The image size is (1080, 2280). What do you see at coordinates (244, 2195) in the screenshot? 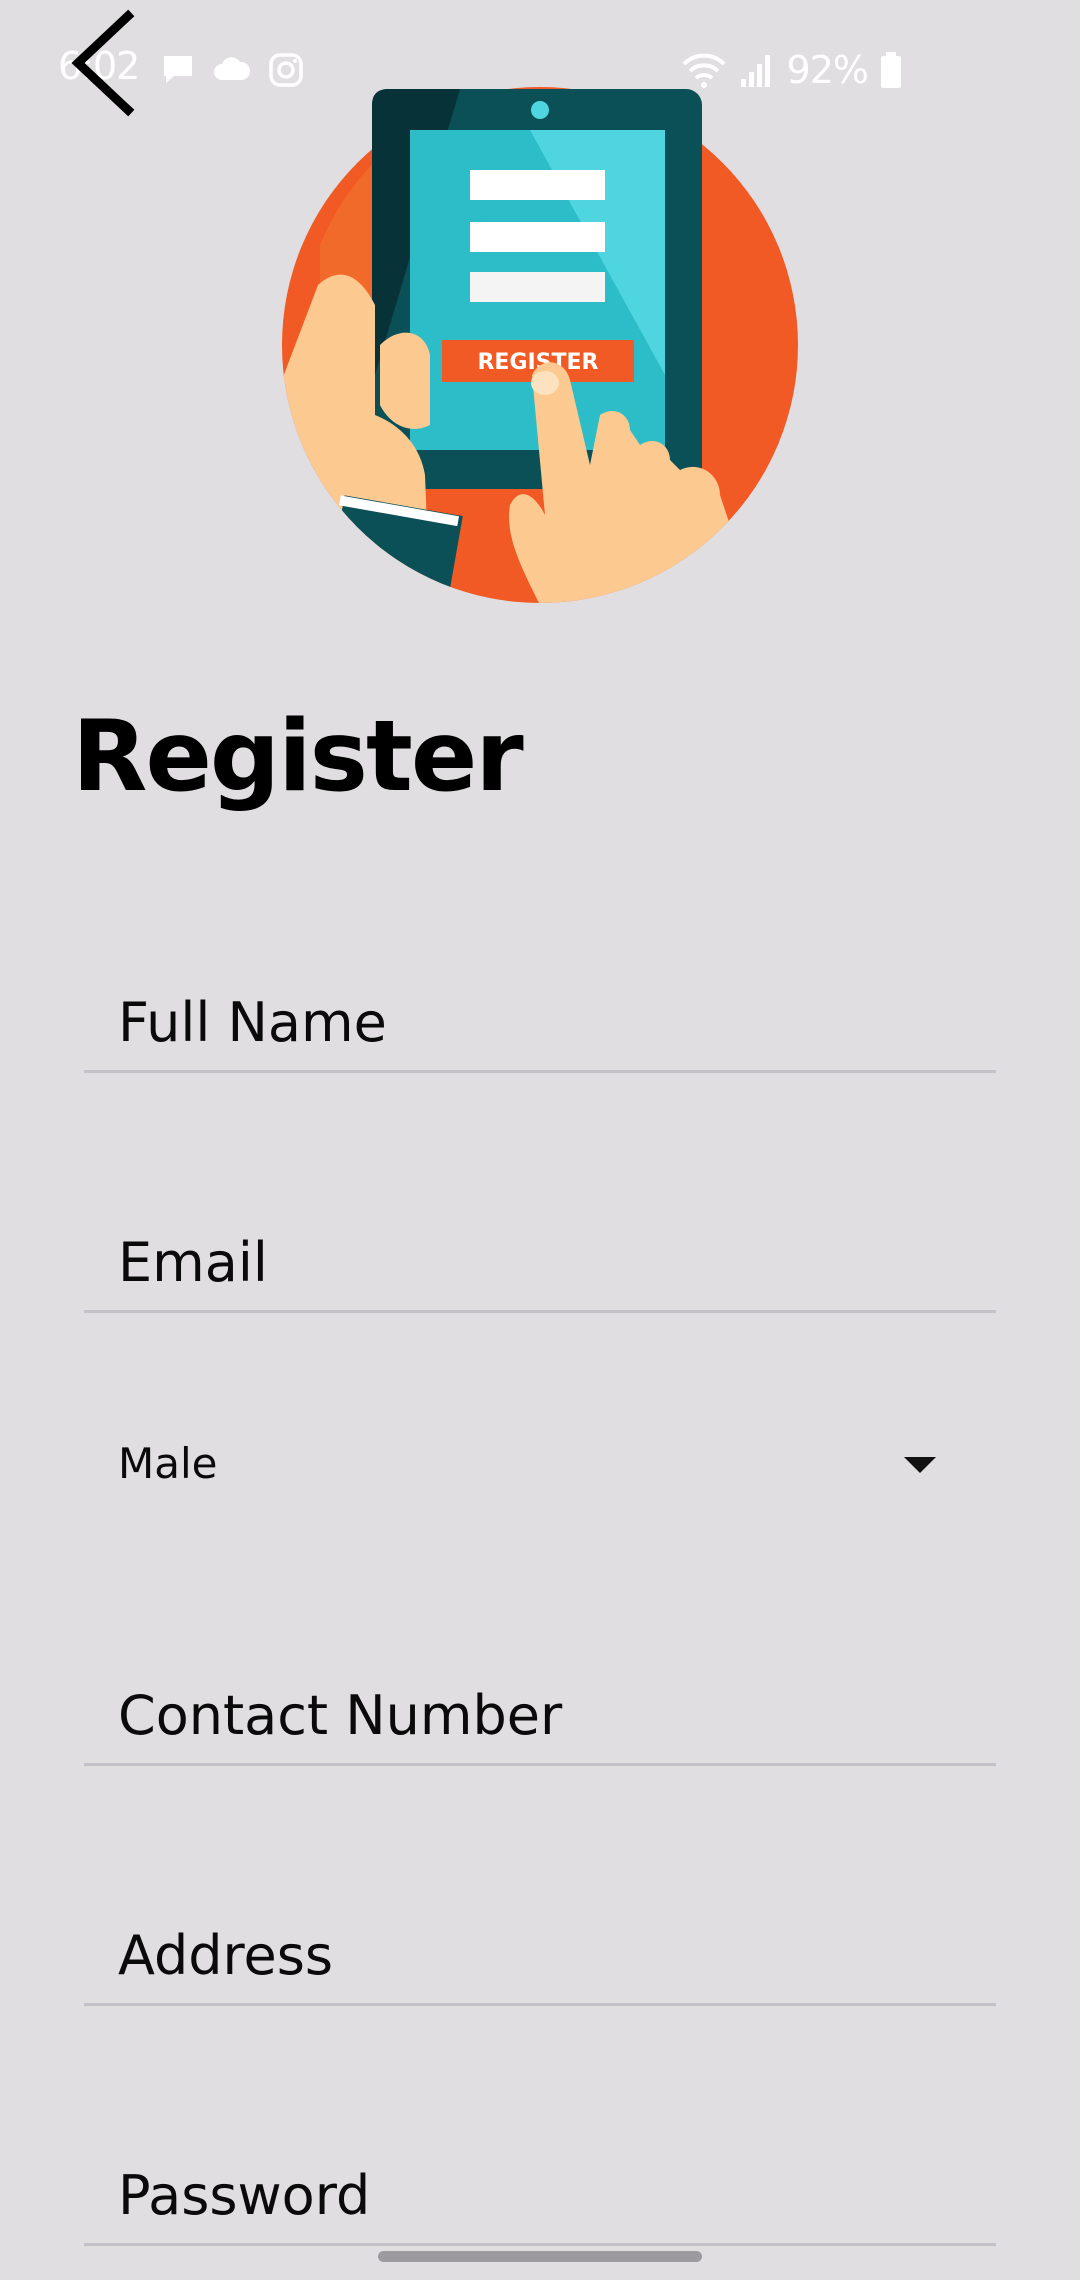
I see `password-placeholder: Password` at bounding box center [244, 2195].